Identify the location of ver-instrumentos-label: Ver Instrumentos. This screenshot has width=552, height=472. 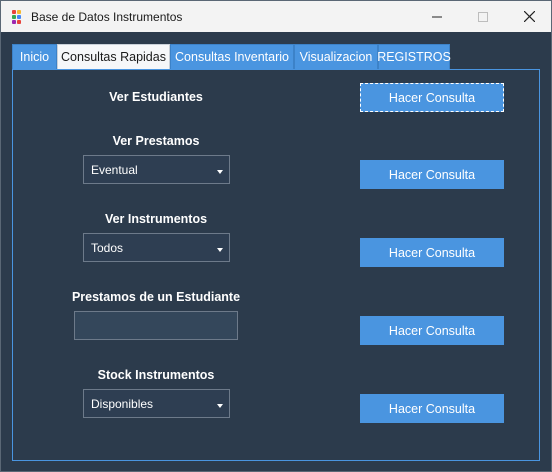
(156, 219).